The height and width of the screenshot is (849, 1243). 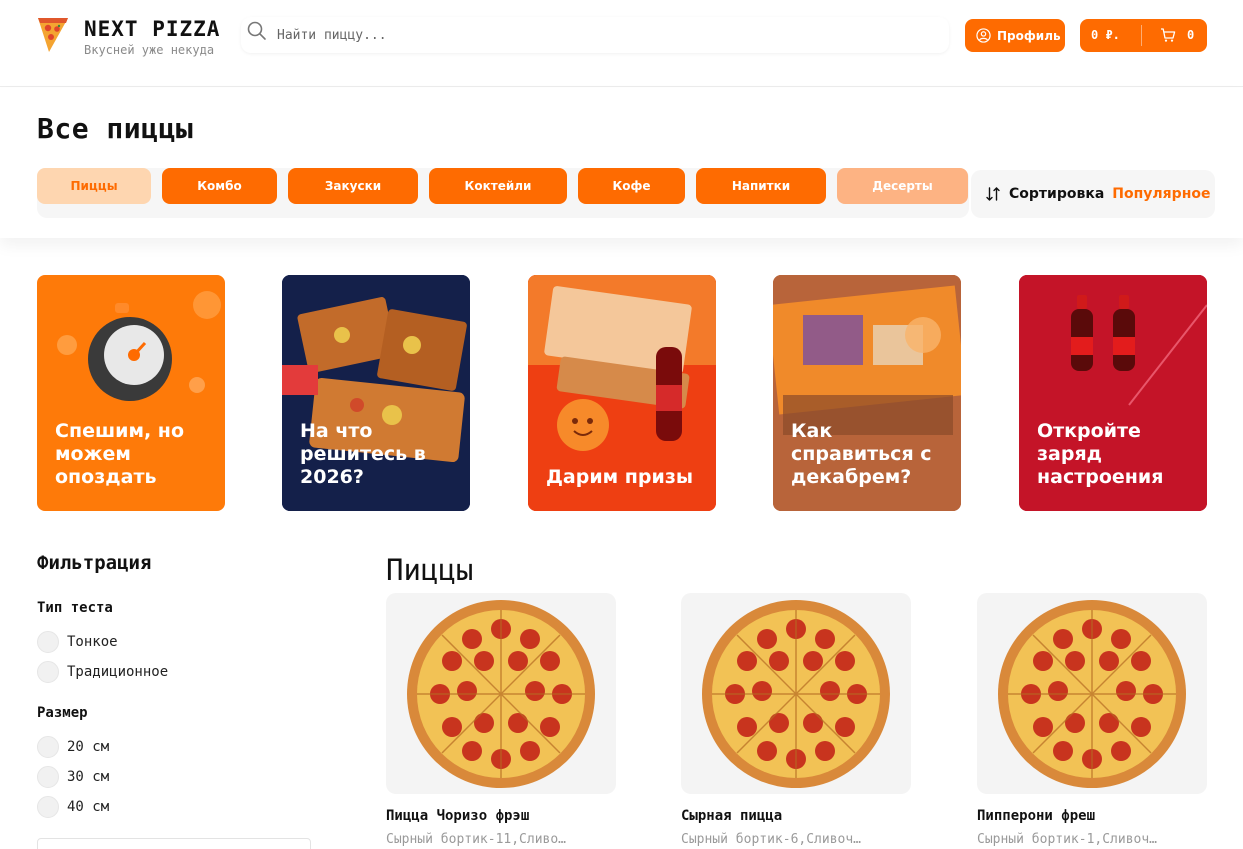 I want to click on story-card: Спешим, но можем опоздать, so click(x=131, y=393).